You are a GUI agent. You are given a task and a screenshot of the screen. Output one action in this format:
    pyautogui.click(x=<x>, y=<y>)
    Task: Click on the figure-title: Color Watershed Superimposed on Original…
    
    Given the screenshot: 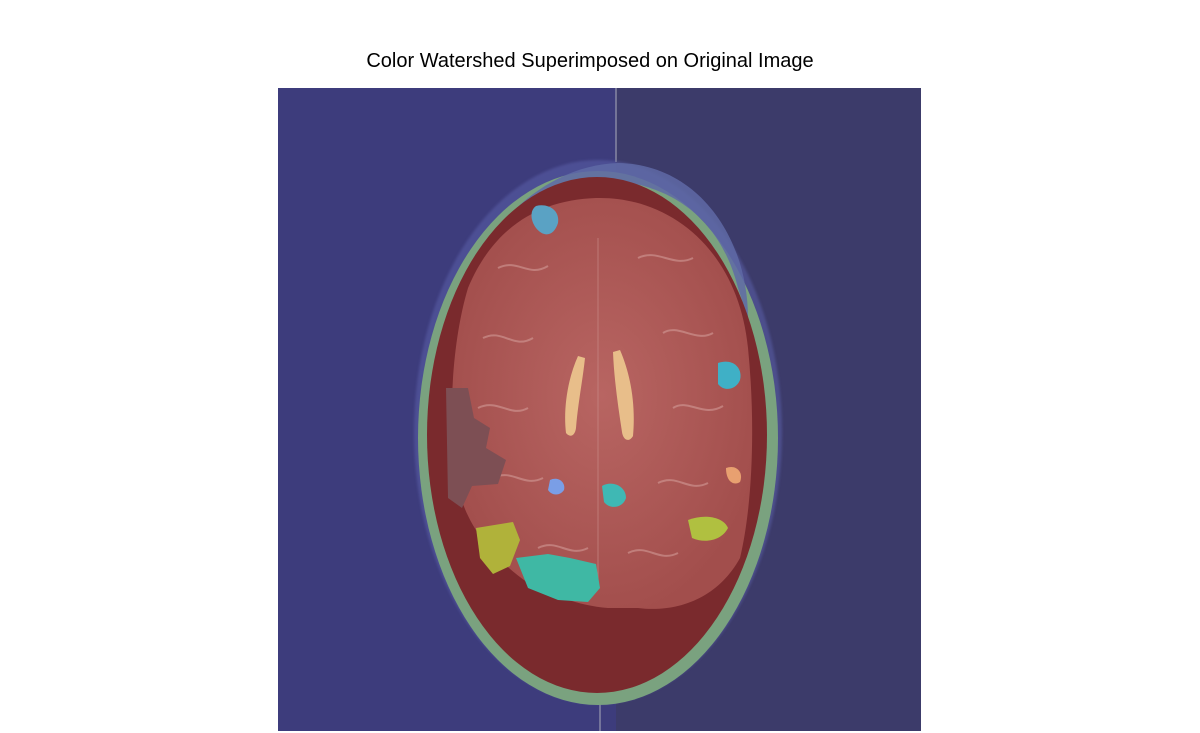 What is the action you would take?
    pyautogui.click(x=590, y=61)
    